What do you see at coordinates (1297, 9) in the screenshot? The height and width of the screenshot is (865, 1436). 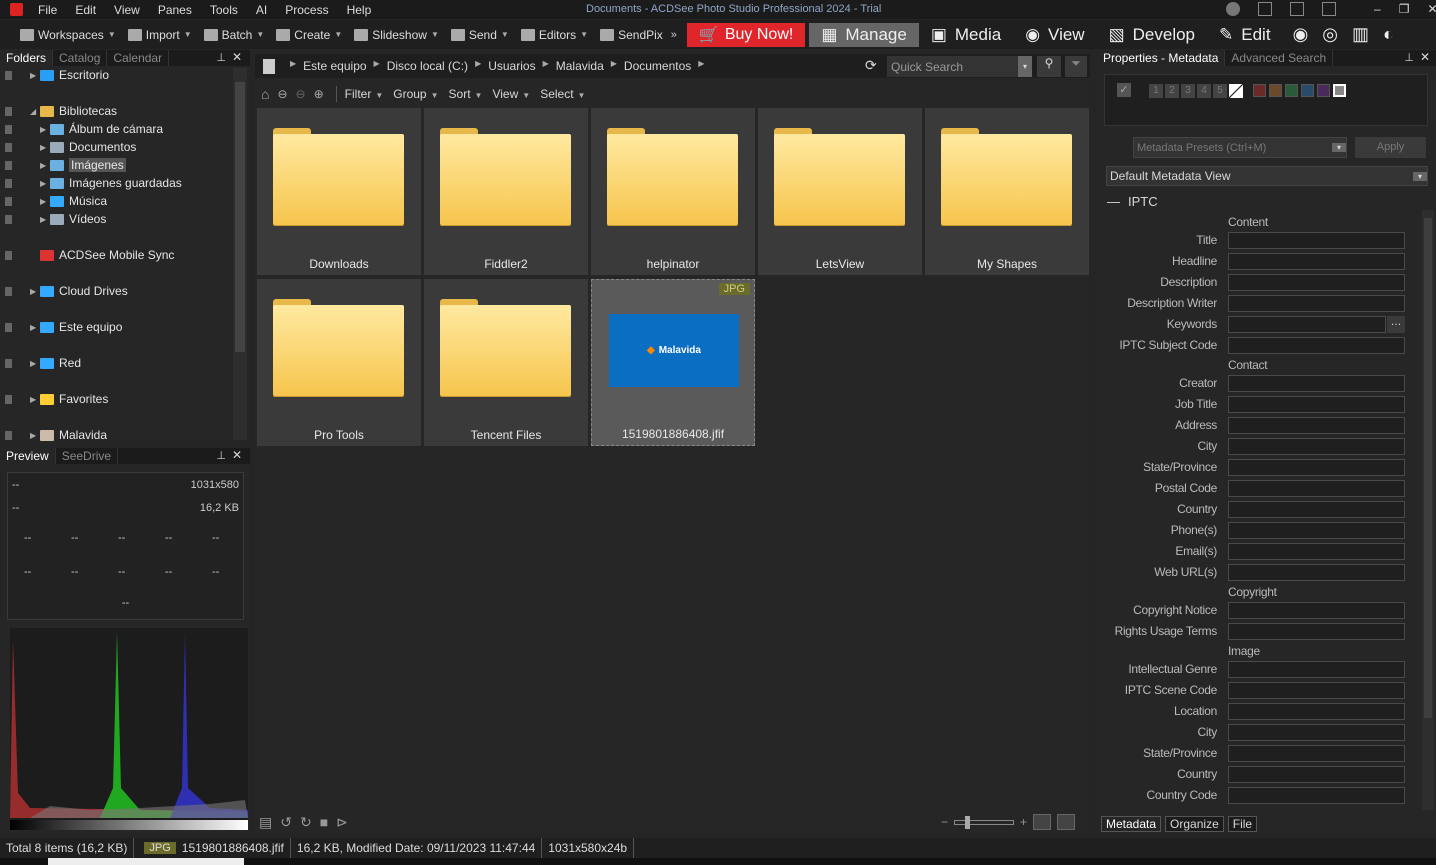 I see `layout-bottom-icon` at bounding box center [1297, 9].